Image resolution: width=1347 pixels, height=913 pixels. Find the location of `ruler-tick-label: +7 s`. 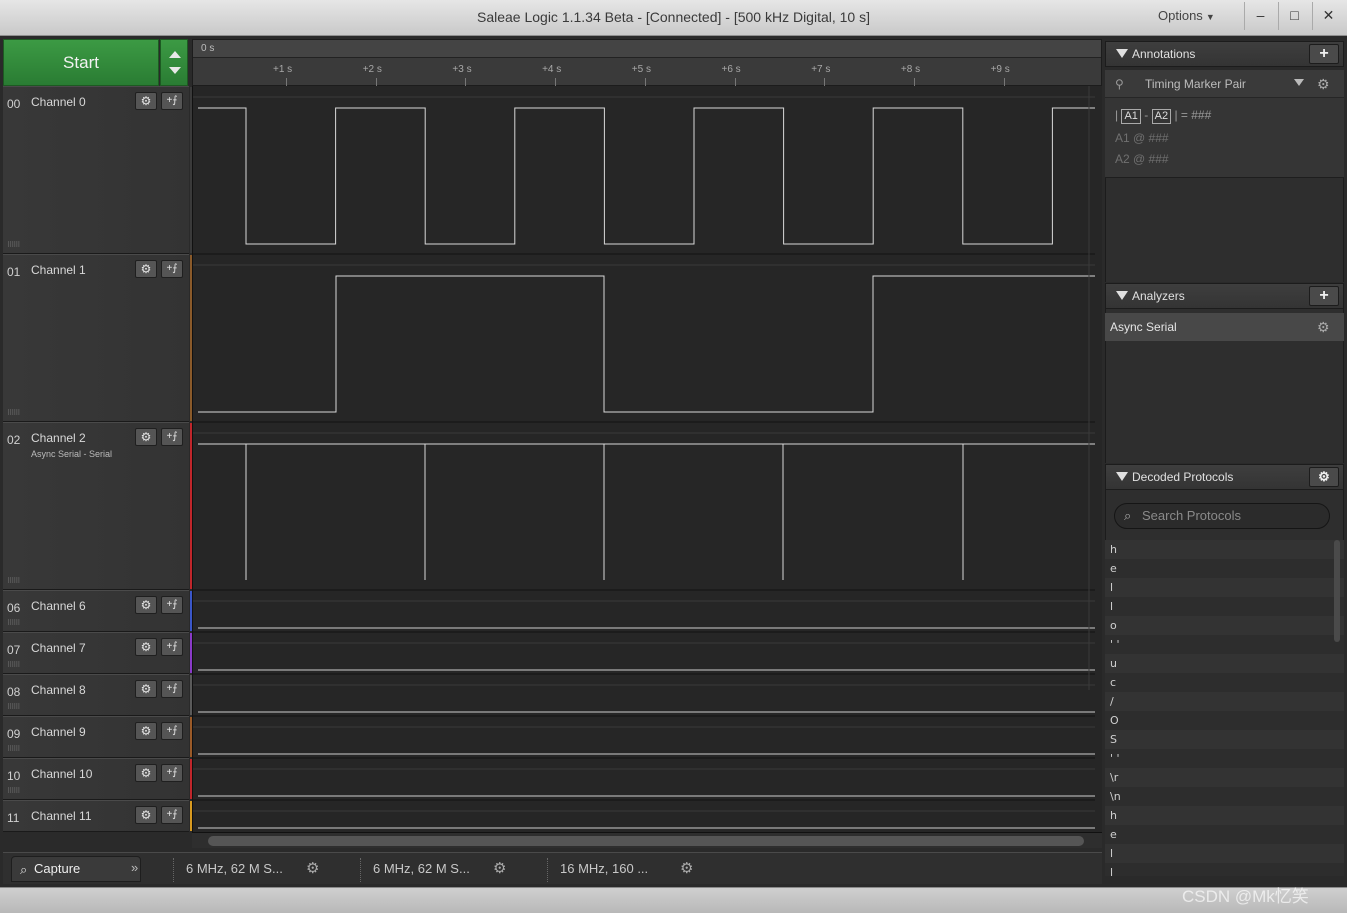

ruler-tick-label: +7 s is located at coordinates (821, 69).